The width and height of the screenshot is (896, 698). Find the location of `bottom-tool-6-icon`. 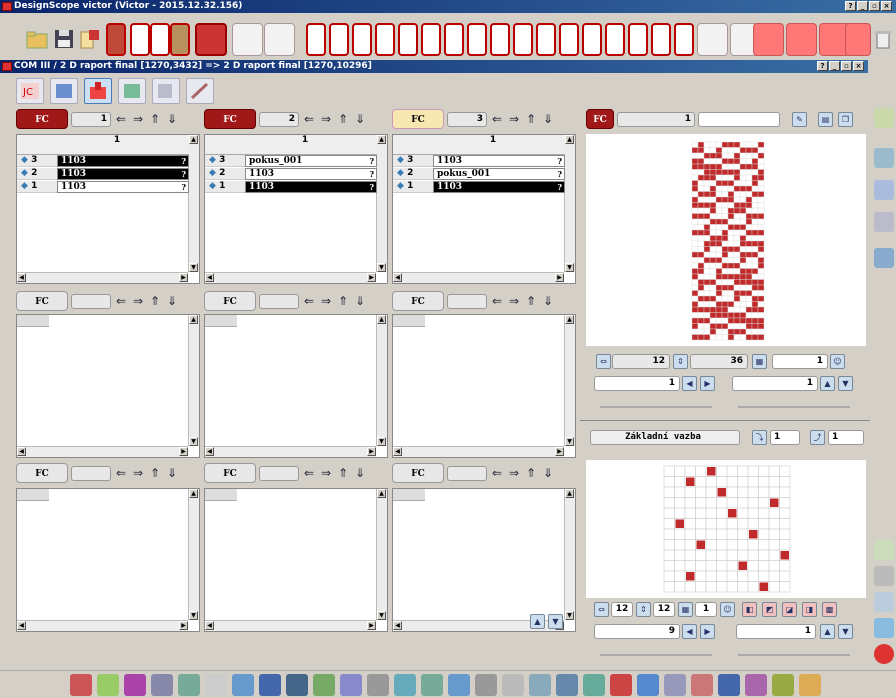

bottom-tool-6-icon is located at coordinates (216, 685).